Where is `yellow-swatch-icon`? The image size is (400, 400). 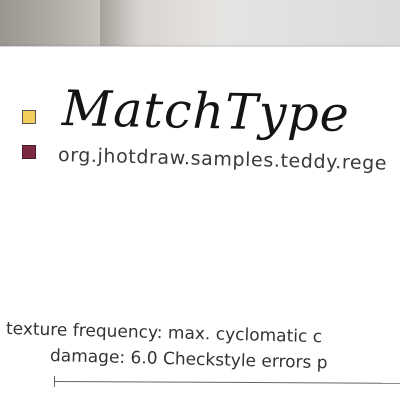 yellow-swatch-icon is located at coordinates (29, 117).